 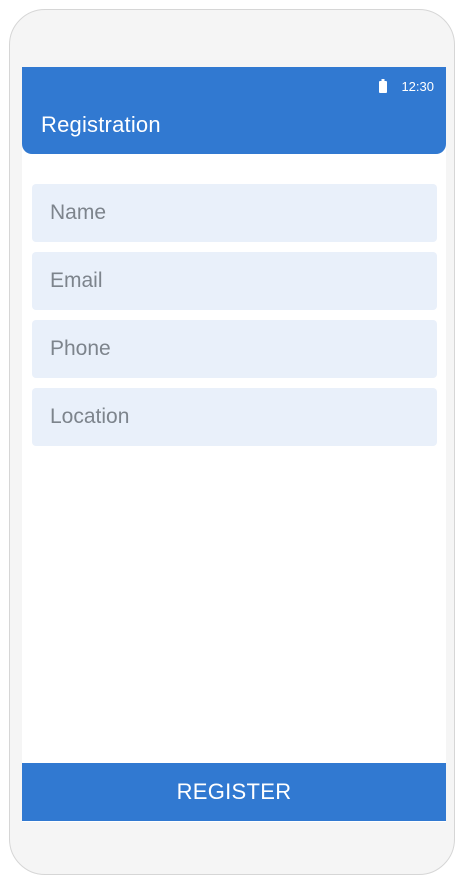 What do you see at coordinates (234, 281) in the screenshot?
I see `email-field` at bounding box center [234, 281].